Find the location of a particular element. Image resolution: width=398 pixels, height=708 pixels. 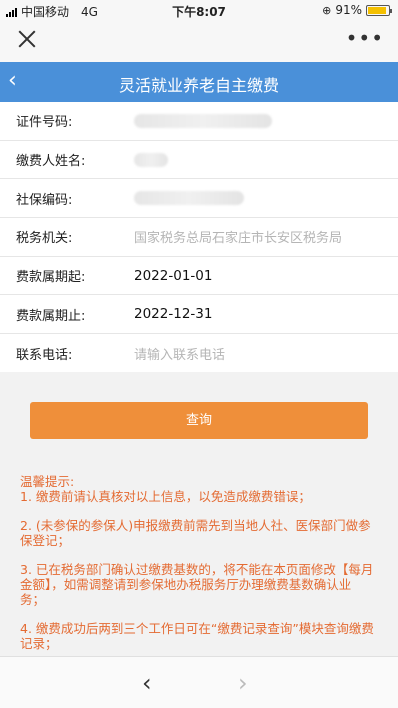

phone-input: 请输入联系电话 is located at coordinates (241, 353).